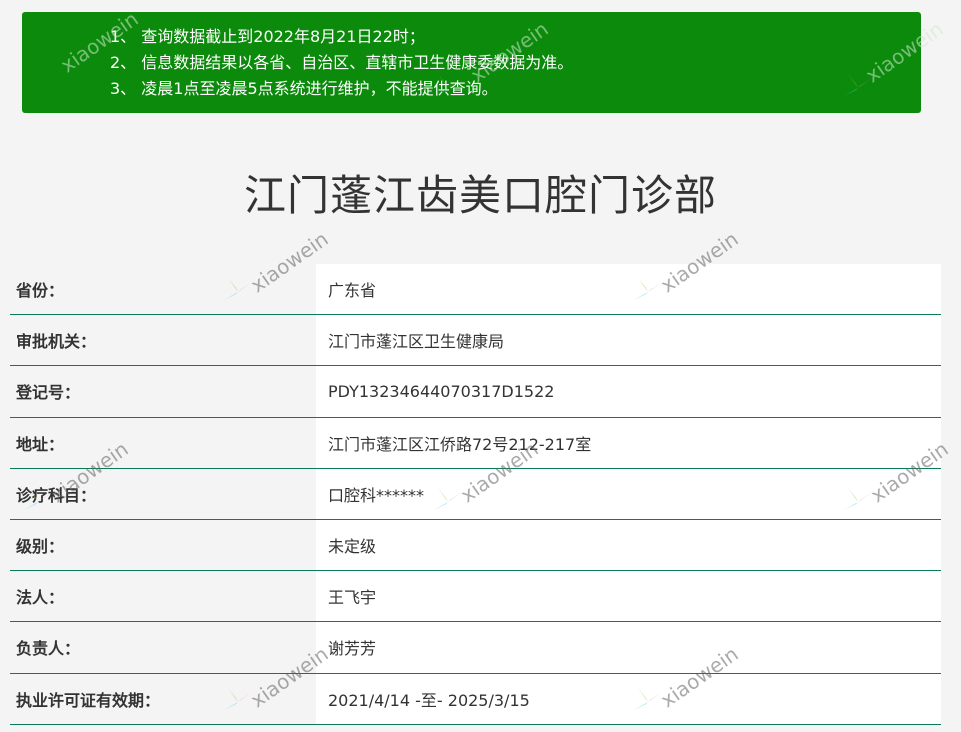 This screenshot has width=961, height=732. I want to click on table-row: 诊疗科目： 口腔科******, so click(475, 494).